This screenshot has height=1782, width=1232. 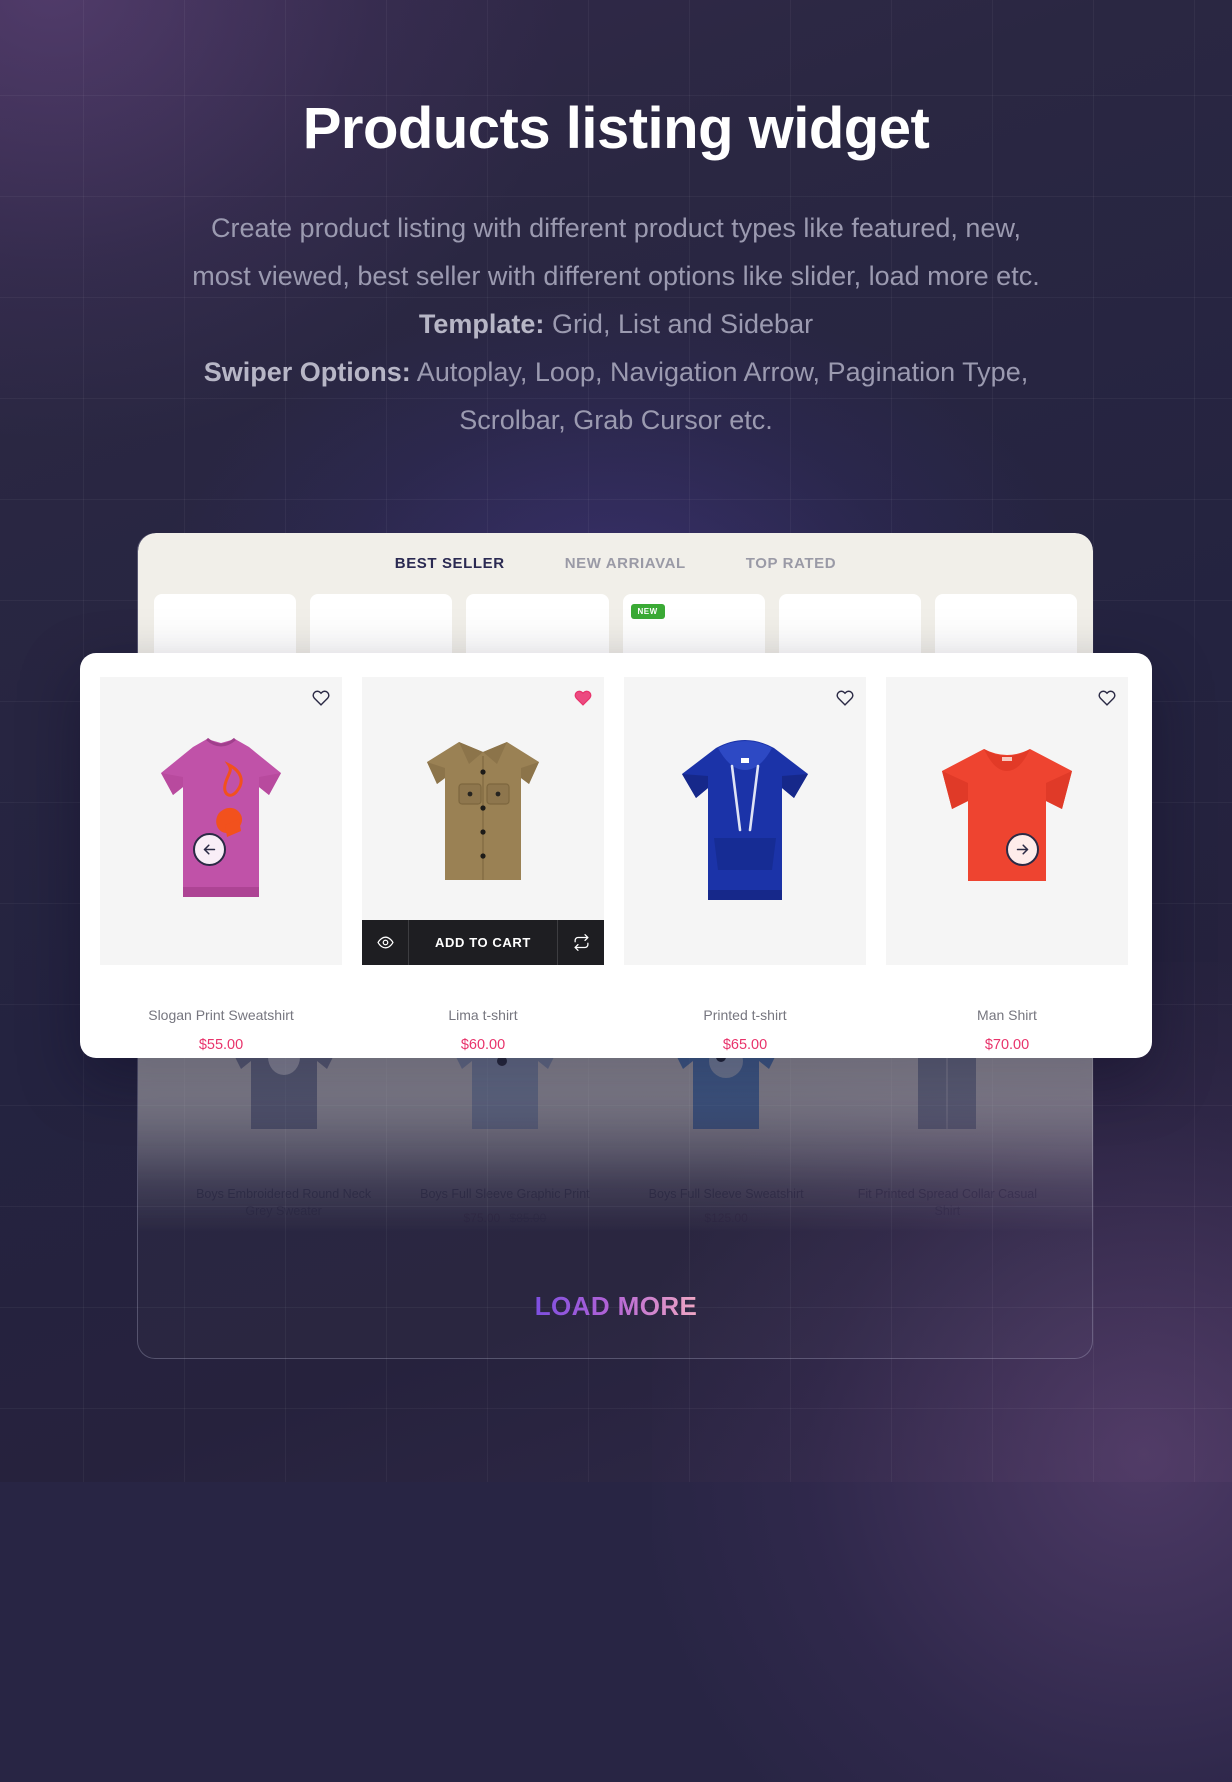 I want to click on grid-product-name: Boys Embroidered Round Neck Grey Sweater, so click(x=284, y=1202).